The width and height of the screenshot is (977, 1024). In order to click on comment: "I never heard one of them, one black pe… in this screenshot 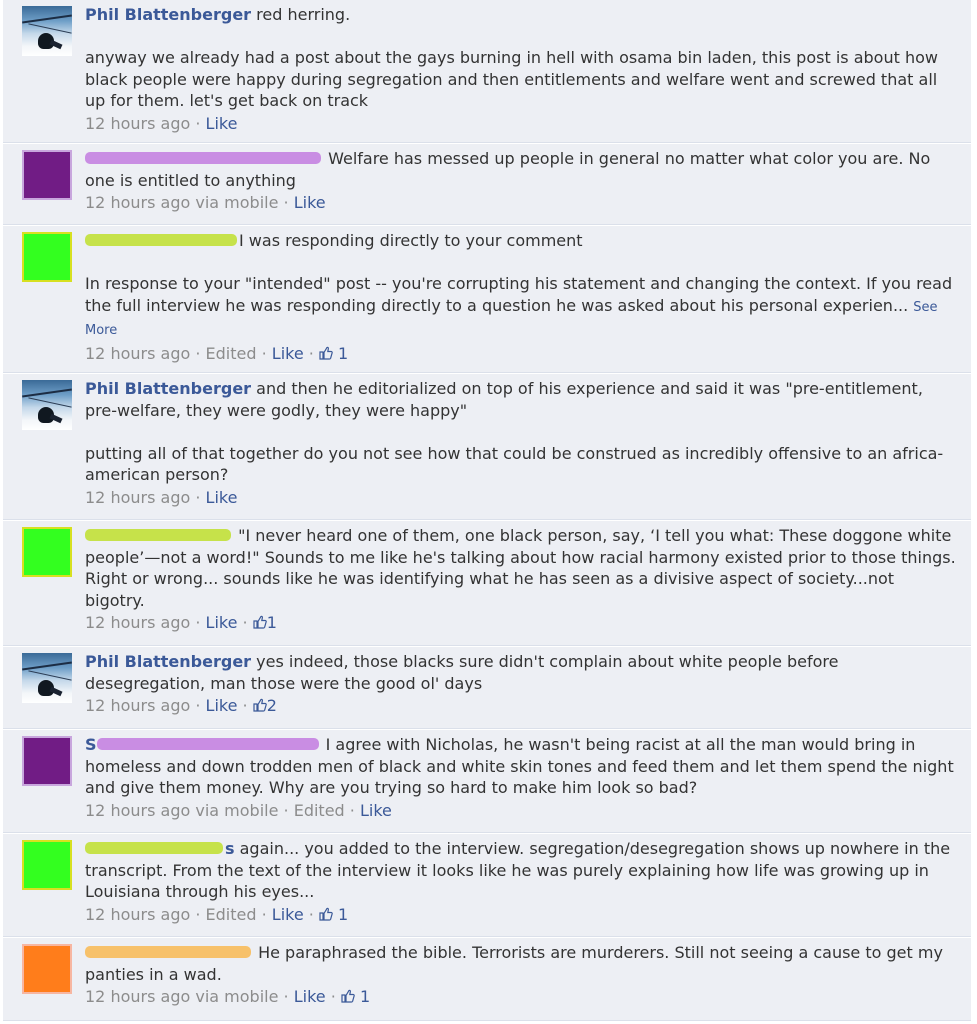, I will do `click(487, 583)`.